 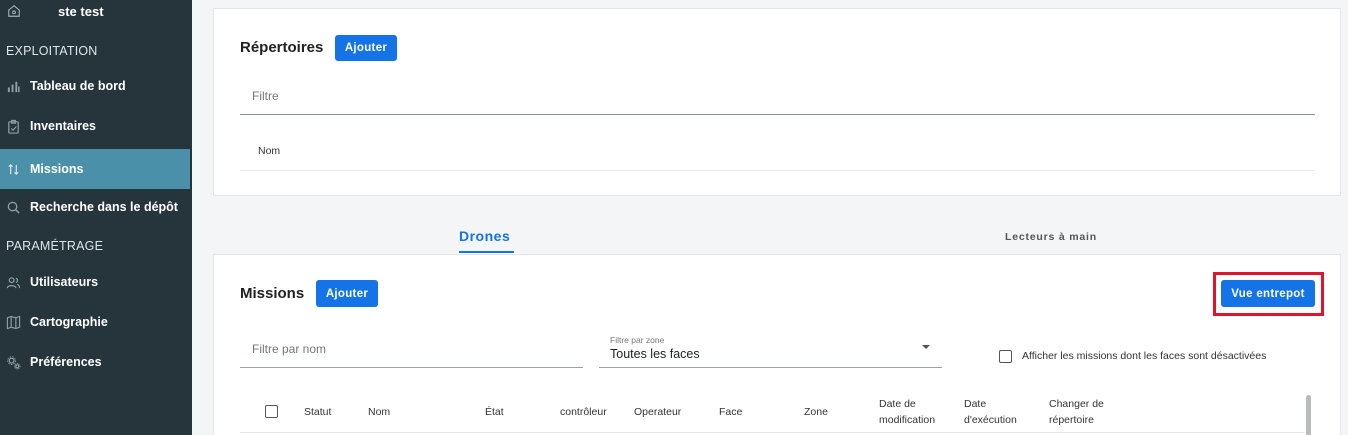 I want to click on sidebar-item-inventaires: Inventaires, so click(x=95, y=126).